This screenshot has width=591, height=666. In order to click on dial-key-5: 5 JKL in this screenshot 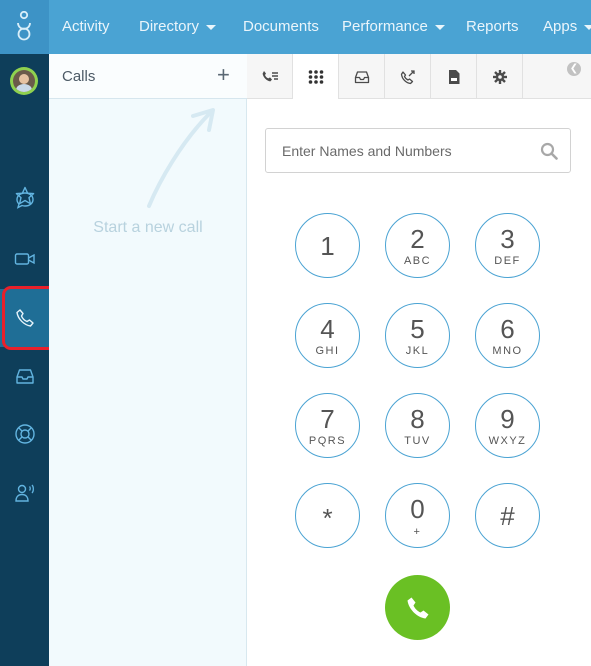, I will do `click(417, 335)`.